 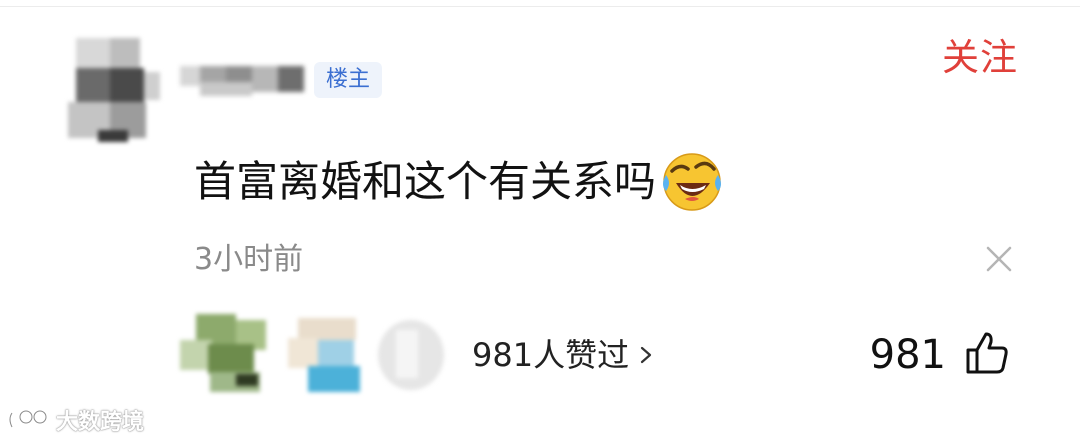 I want to click on divider, so click(x=540, y=6).